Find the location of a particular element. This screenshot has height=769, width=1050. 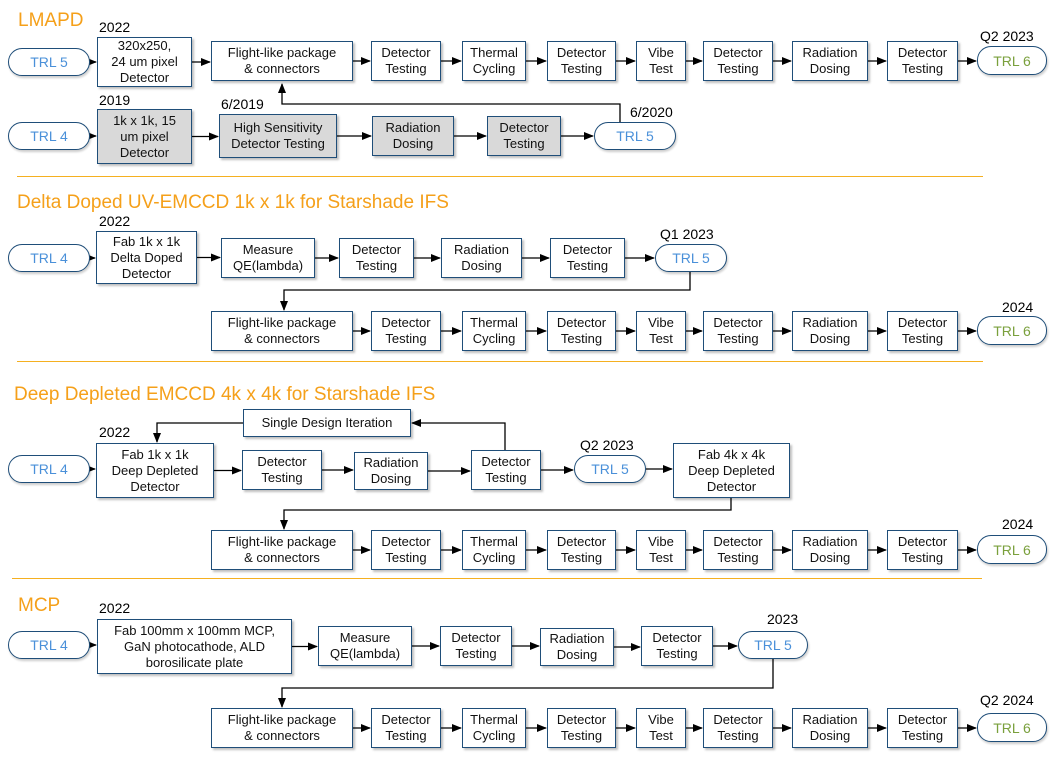

date-label: 6/2019 is located at coordinates (242, 104).